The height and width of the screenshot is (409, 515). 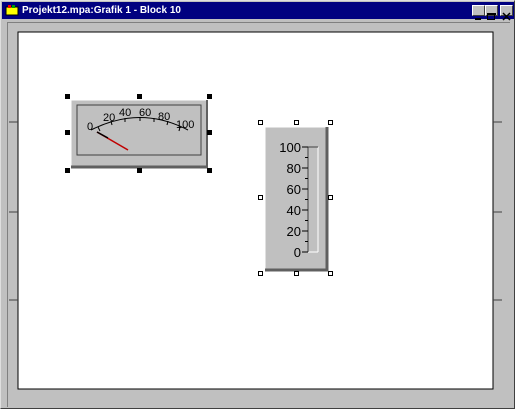 I want to click on meter-label-100: 100, so click(x=185, y=125).